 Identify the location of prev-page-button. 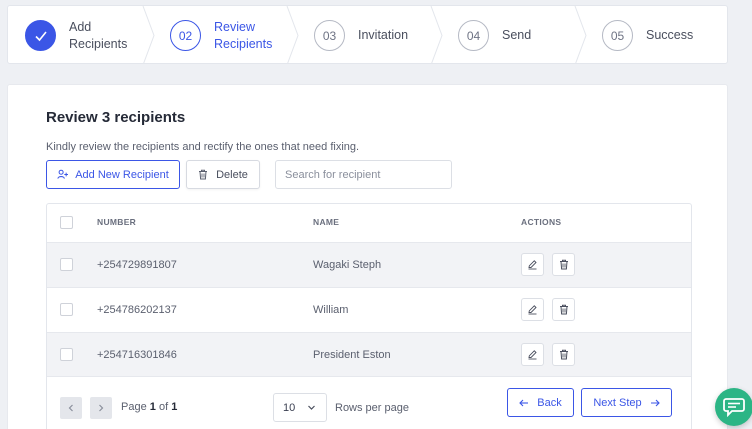
(71, 408).